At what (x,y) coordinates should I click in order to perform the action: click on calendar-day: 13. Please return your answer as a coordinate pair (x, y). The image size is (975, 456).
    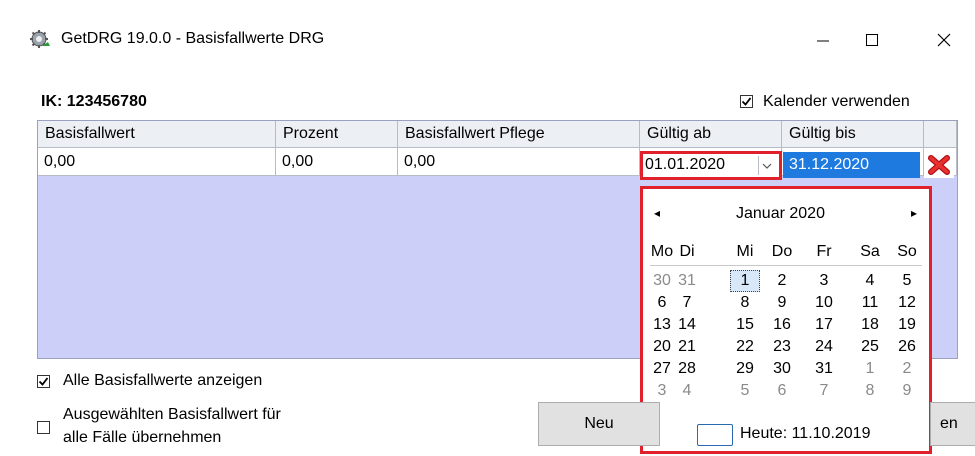
    Looking at the image, I should click on (662, 325).